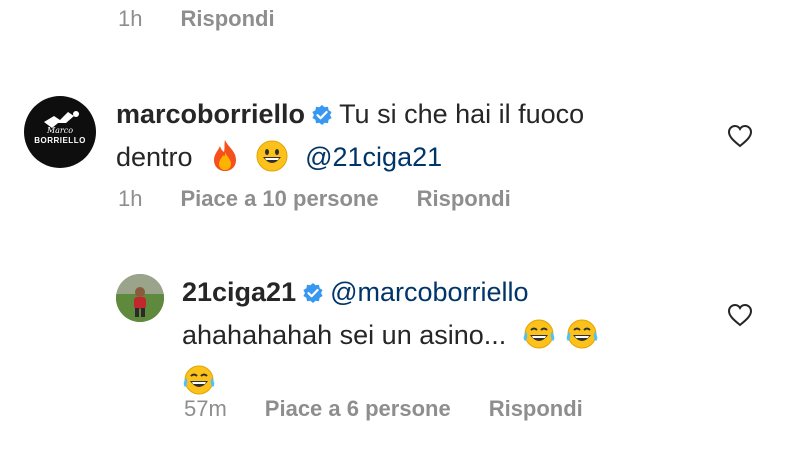 This screenshot has width=800, height=451. What do you see at coordinates (154, 157) in the screenshot?
I see `comment-text-line2: dentro` at bounding box center [154, 157].